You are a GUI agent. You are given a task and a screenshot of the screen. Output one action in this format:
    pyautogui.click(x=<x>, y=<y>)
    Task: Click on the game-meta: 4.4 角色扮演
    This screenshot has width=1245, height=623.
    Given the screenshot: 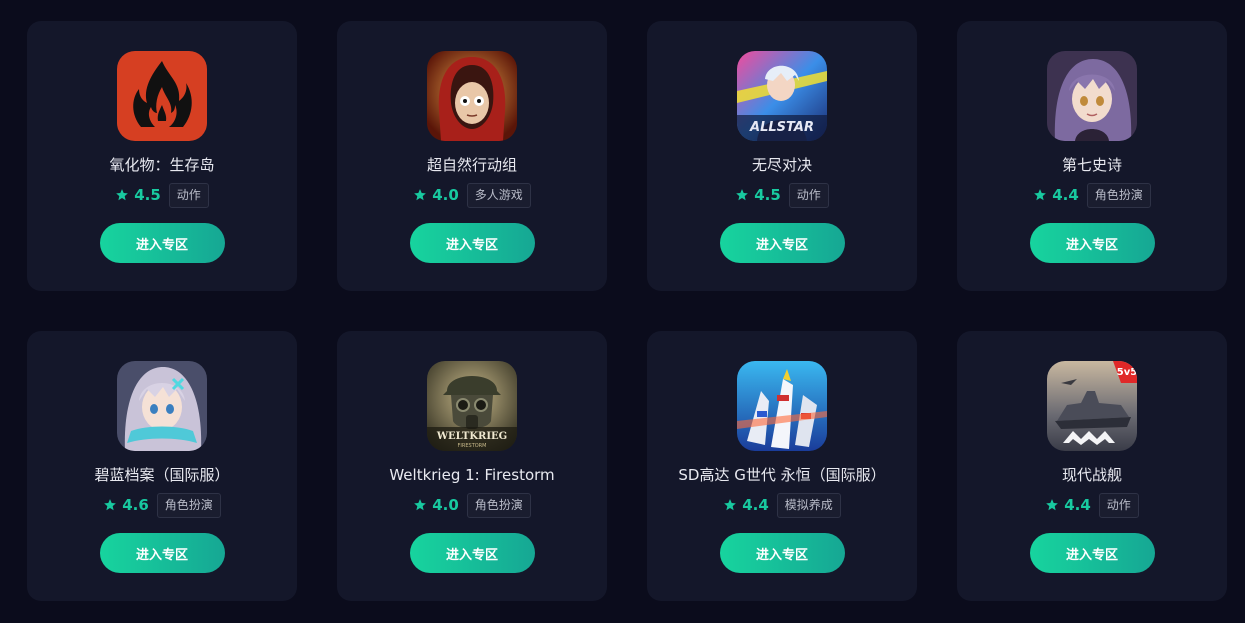 What is the action you would take?
    pyautogui.click(x=1092, y=195)
    